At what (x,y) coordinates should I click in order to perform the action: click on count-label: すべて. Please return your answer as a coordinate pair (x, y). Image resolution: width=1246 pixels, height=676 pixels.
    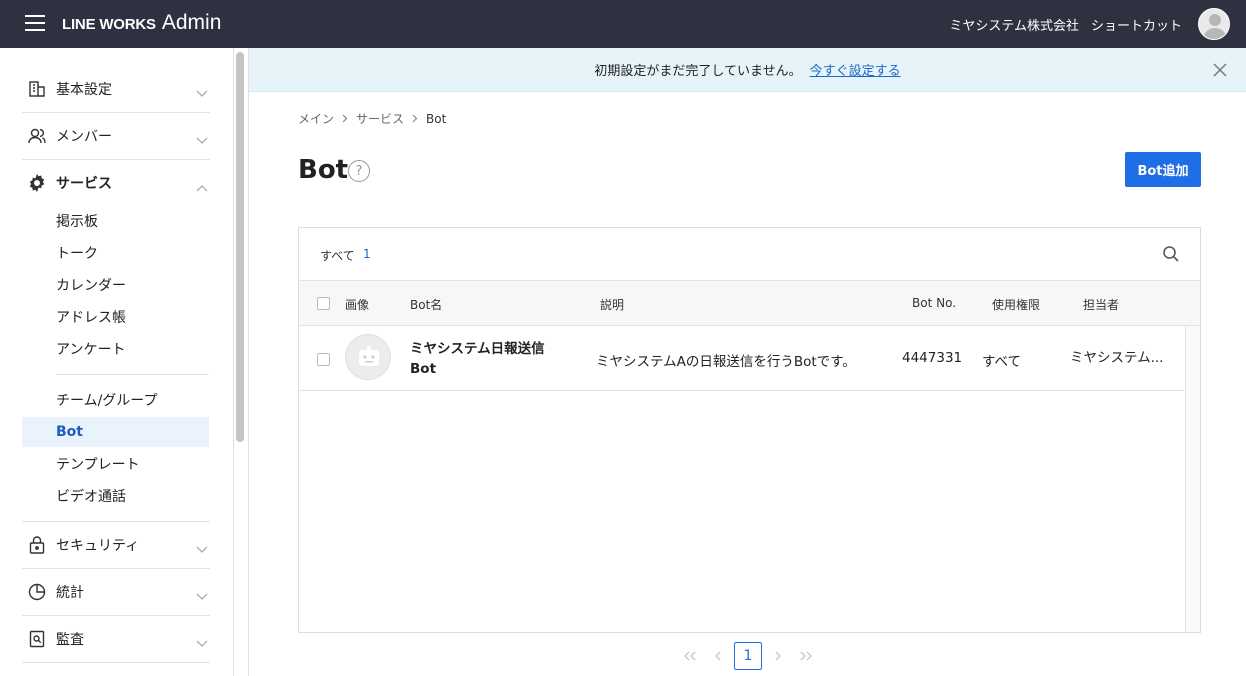
    Looking at the image, I should click on (337, 256).